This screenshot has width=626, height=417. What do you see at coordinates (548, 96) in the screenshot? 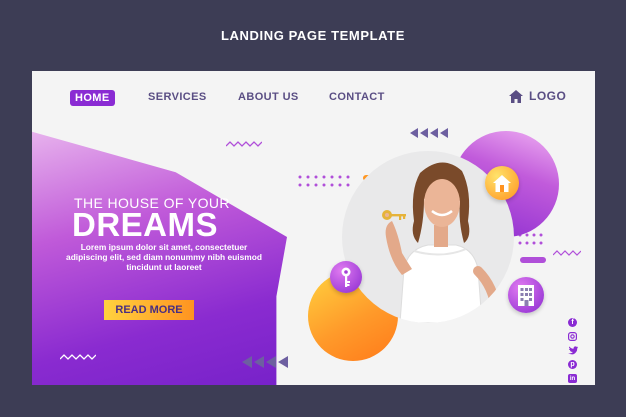
I see `logo-text: LOGO` at bounding box center [548, 96].